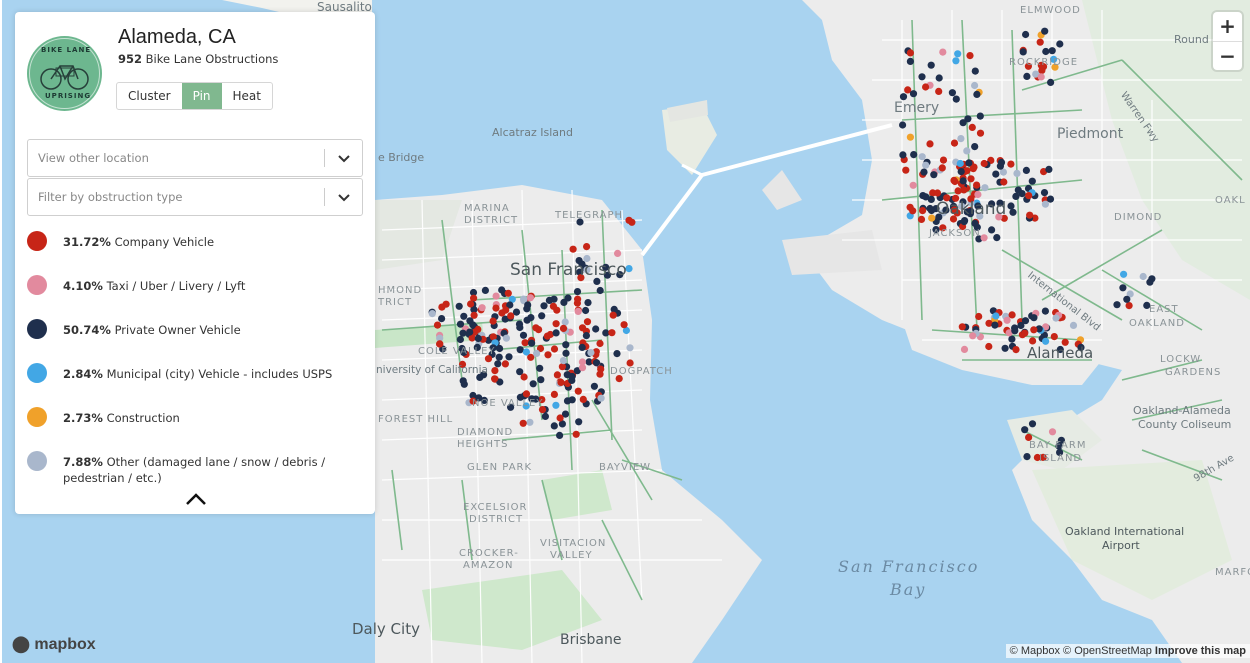 The width and height of the screenshot is (1250, 663). I want to click on view-pin-button: Pin, so click(201, 96).